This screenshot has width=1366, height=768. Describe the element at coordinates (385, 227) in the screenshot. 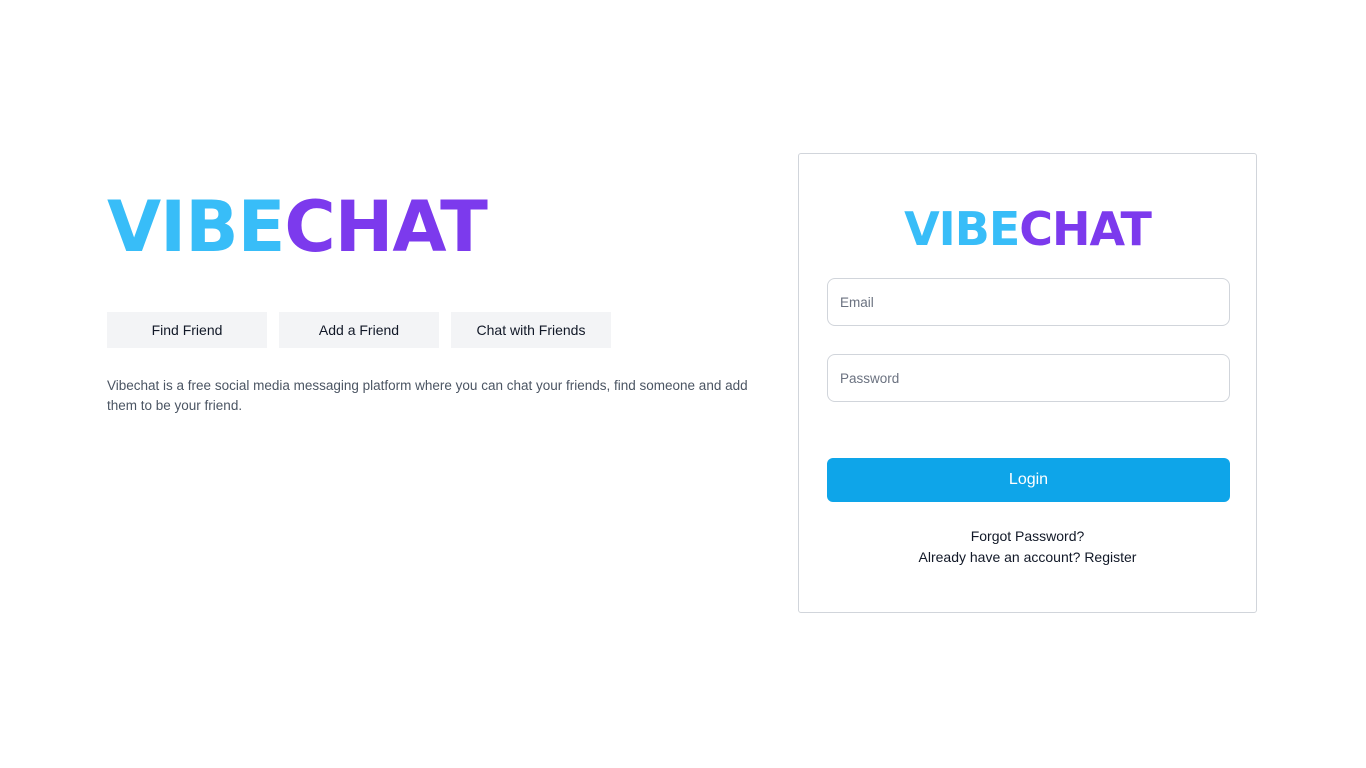

I see `brand-logo-part-chat: CHAT` at that location.